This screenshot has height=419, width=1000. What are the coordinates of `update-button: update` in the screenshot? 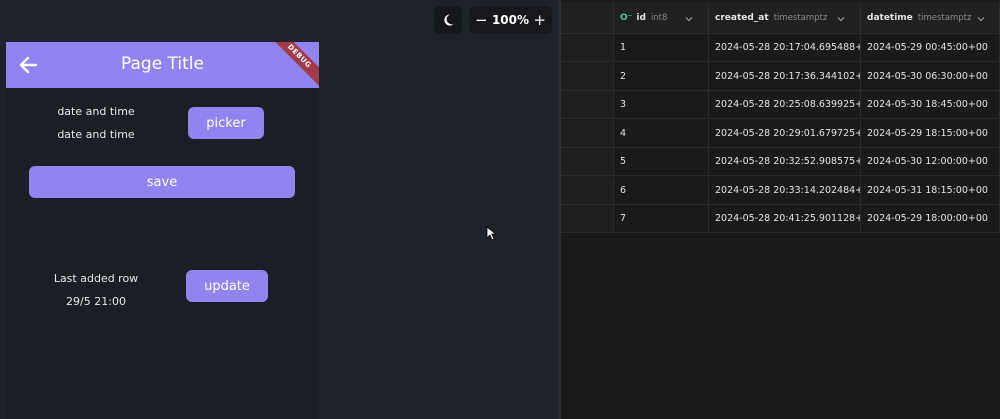 It's located at (227, 286).